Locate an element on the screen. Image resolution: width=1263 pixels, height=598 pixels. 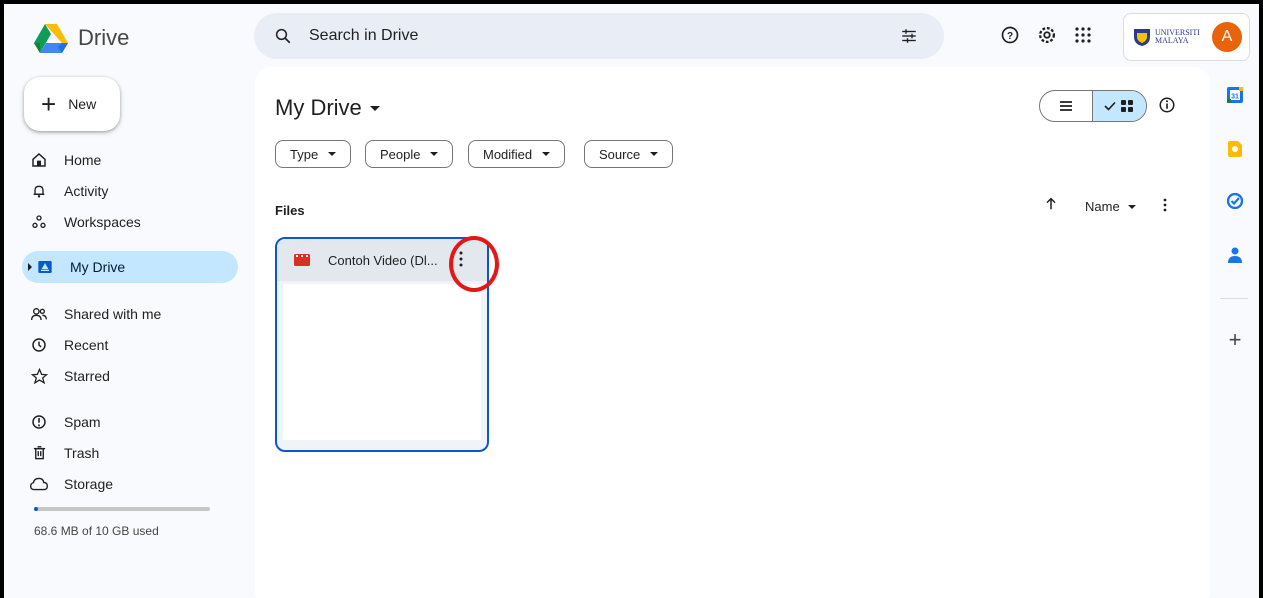
people-icon is located at coordinates (39, 314).